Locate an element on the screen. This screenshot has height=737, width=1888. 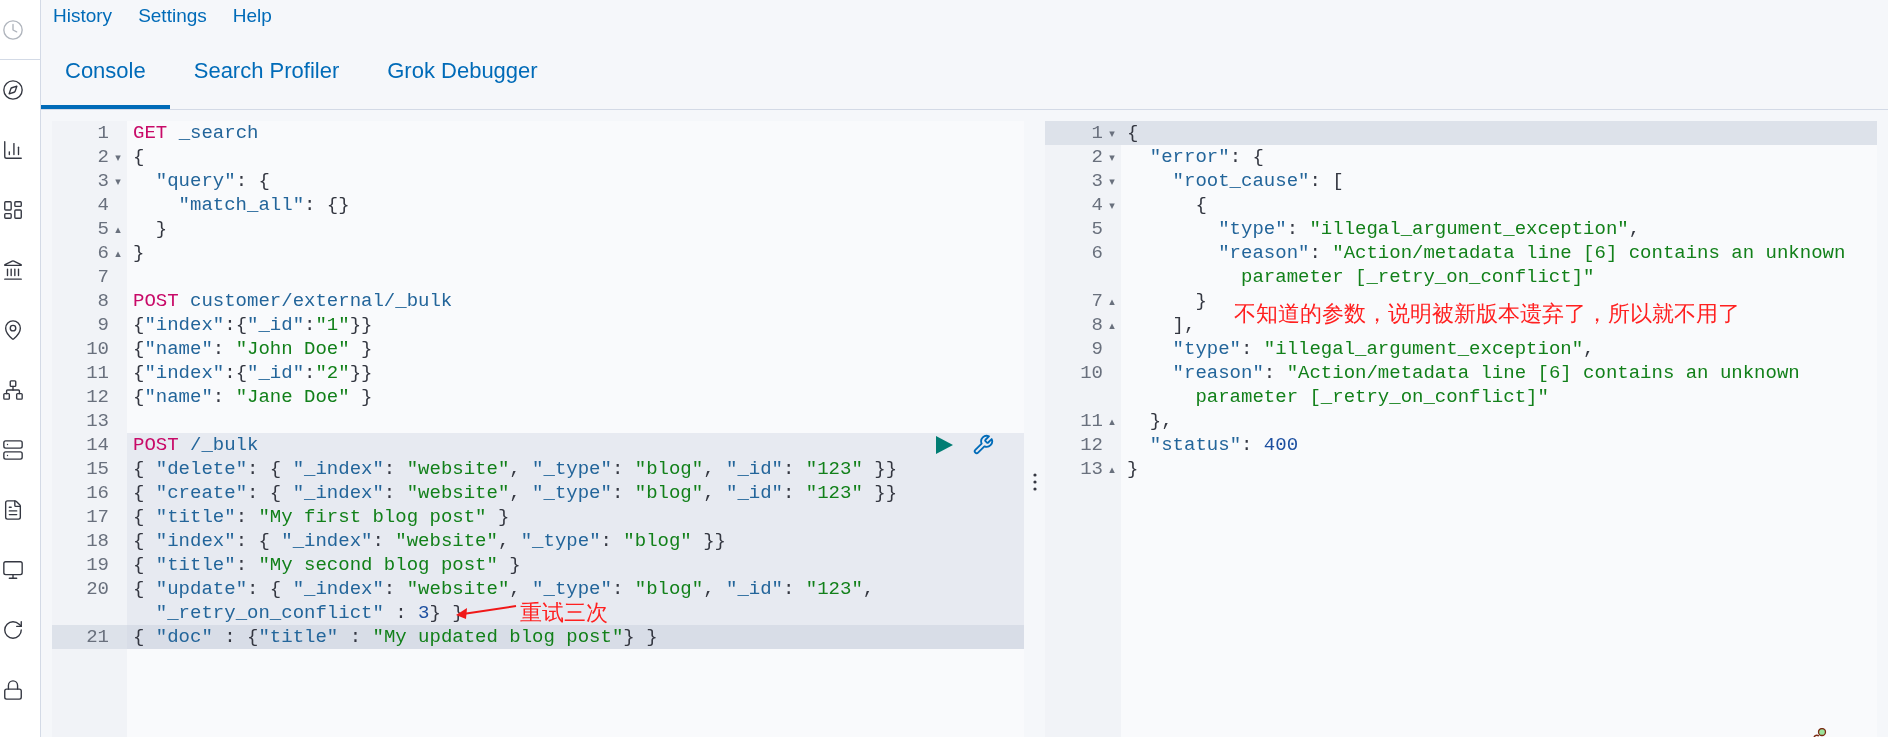
line-number: 16 is located at coordinates (97, 493).